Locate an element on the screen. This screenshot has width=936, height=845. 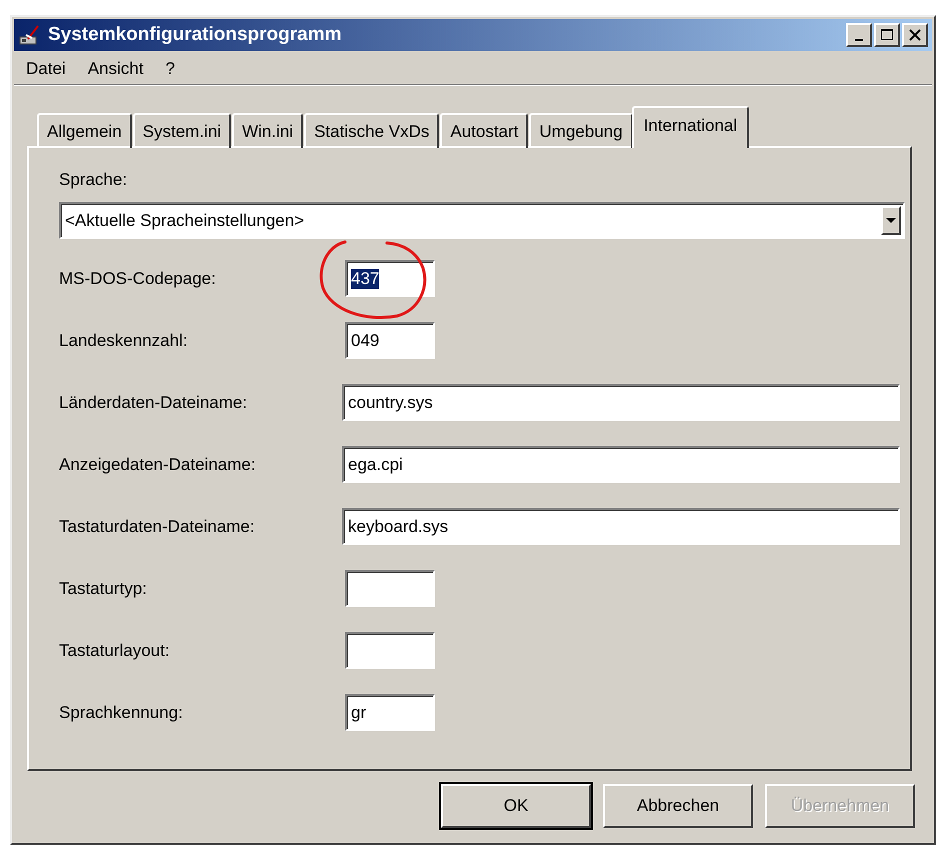
dropdown-button is located at coordinates (891, 220).